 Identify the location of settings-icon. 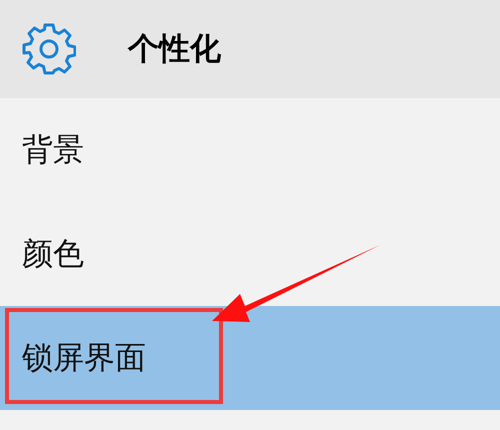
(49, 49).